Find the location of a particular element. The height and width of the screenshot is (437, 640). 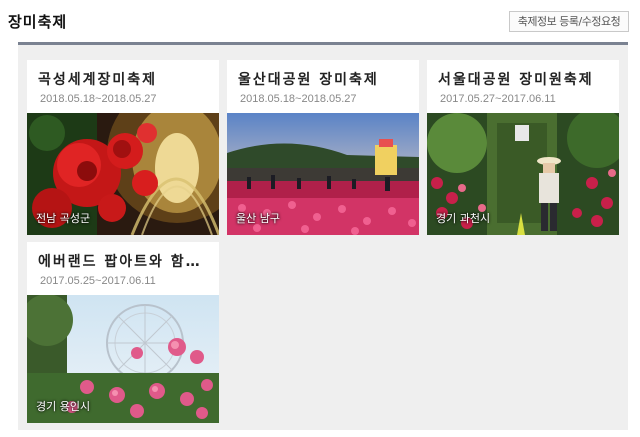

festival-card: 울산대공원 장미축제 2018.05.18~2018.05.27 울산 남구 is located at coordinates (323, 147).